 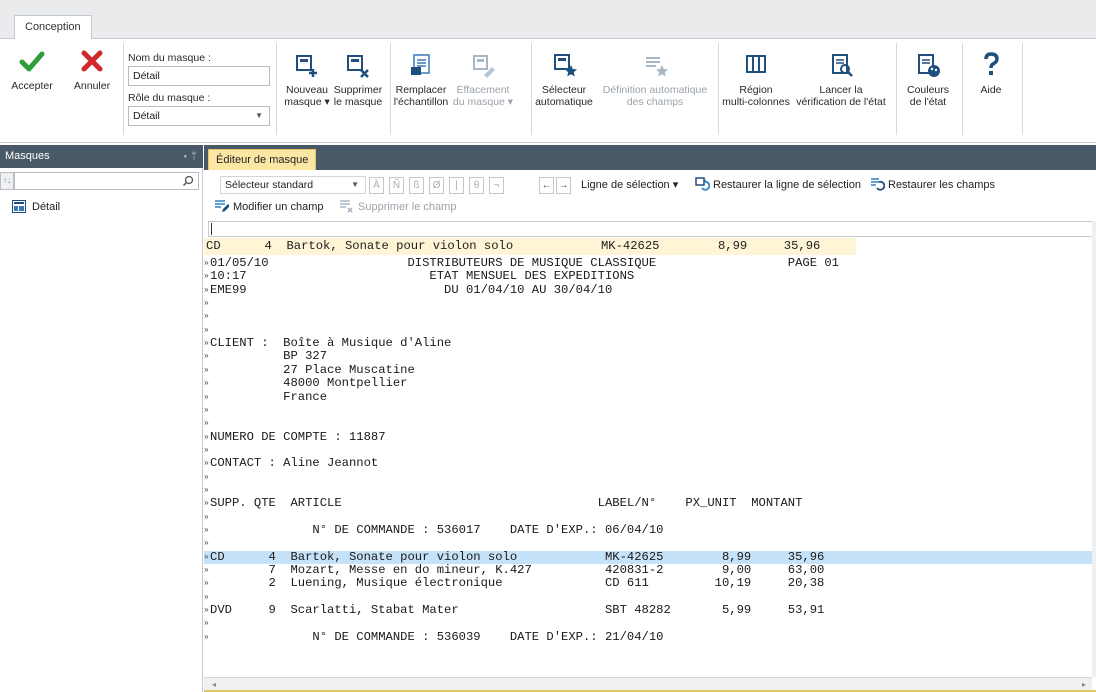 What do you see at coordinates (496, 185) in the screenshot?
I see `glyph-not-button: ¬` at bounding box center [496, 185].